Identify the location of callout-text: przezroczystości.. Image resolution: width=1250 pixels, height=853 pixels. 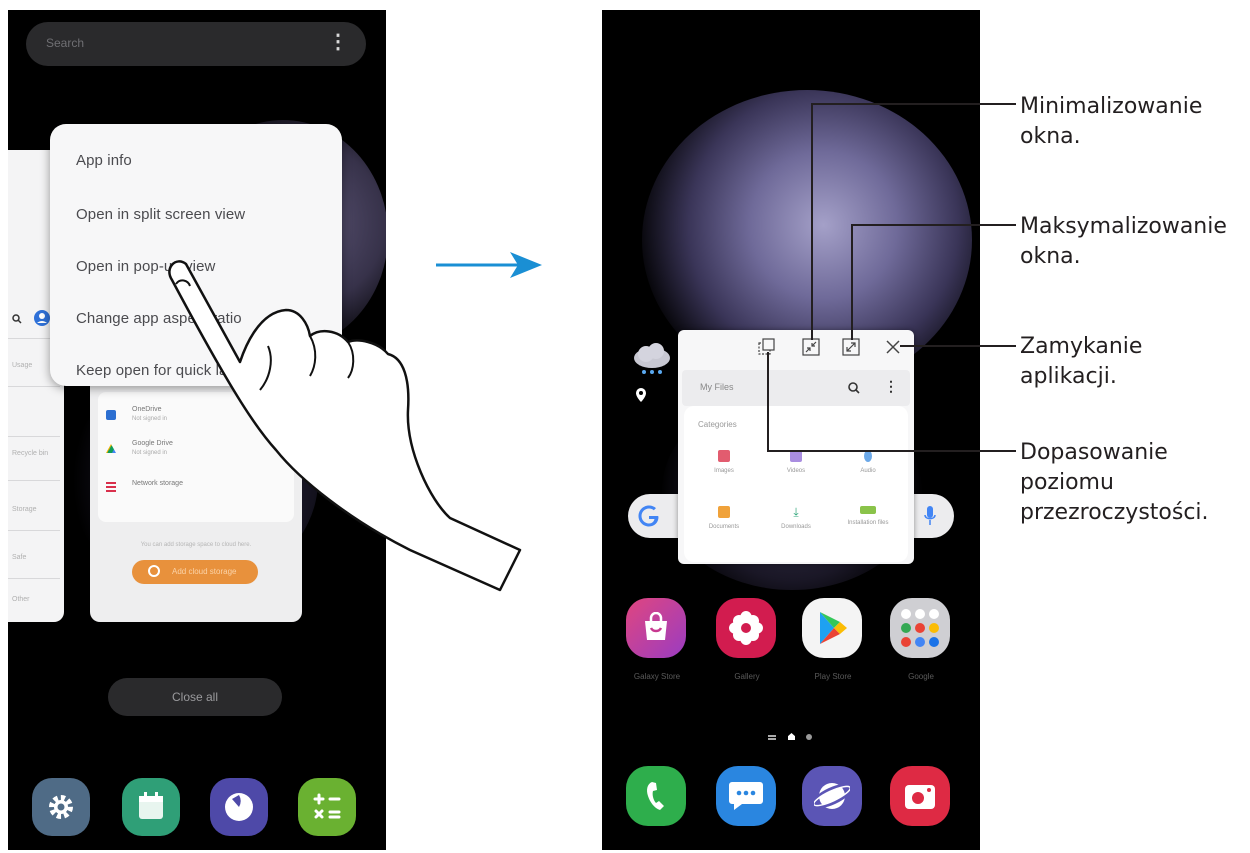
(1114, 512).